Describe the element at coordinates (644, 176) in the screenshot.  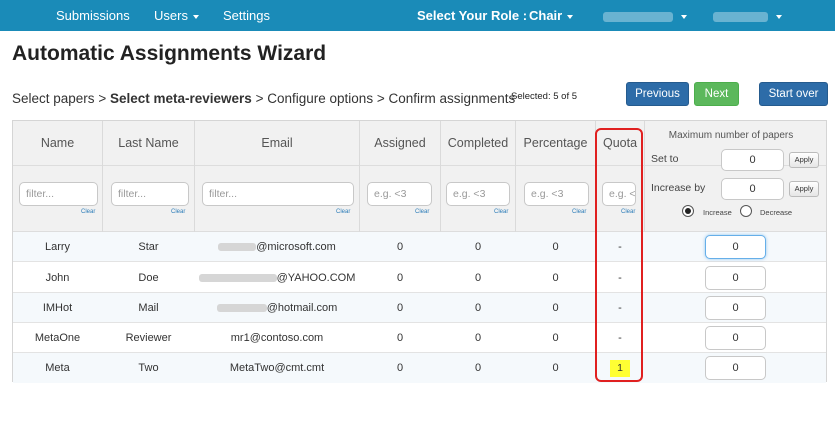
I see `column-divider` at that location.